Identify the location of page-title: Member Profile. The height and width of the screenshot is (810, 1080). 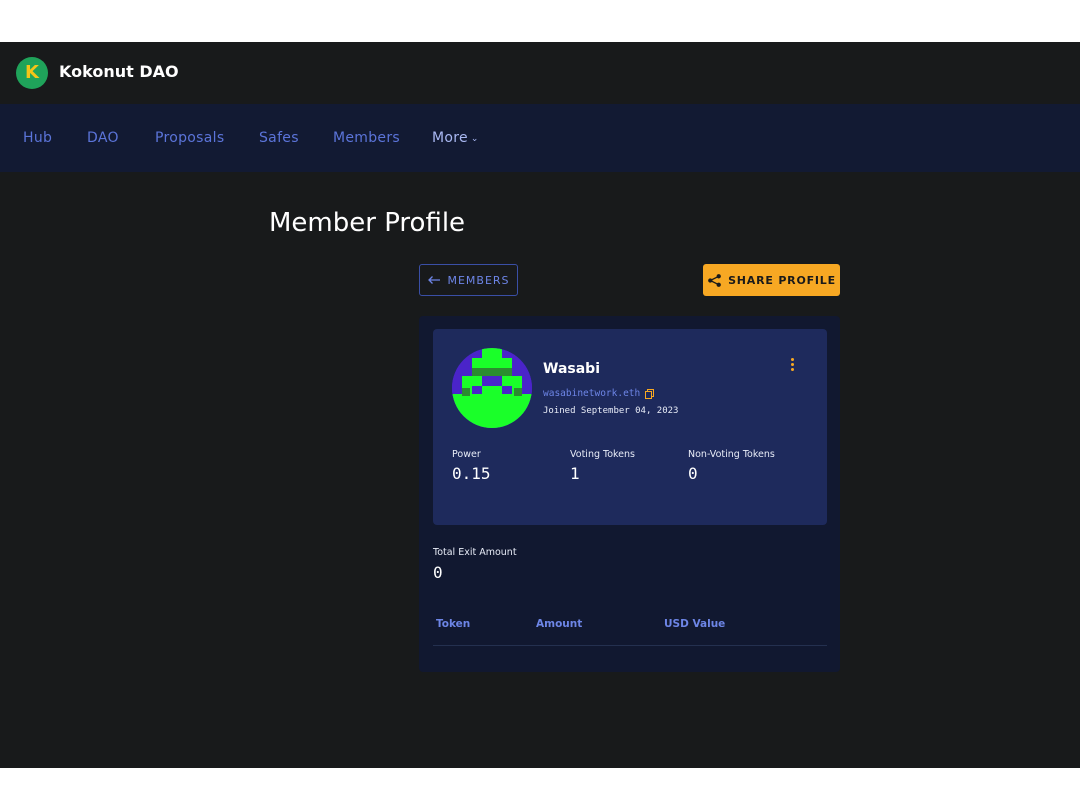
(367, 223).